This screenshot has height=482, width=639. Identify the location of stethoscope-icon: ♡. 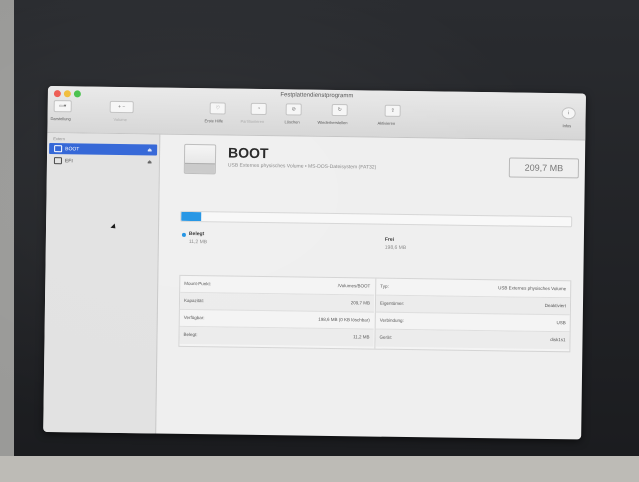
(217, 108).